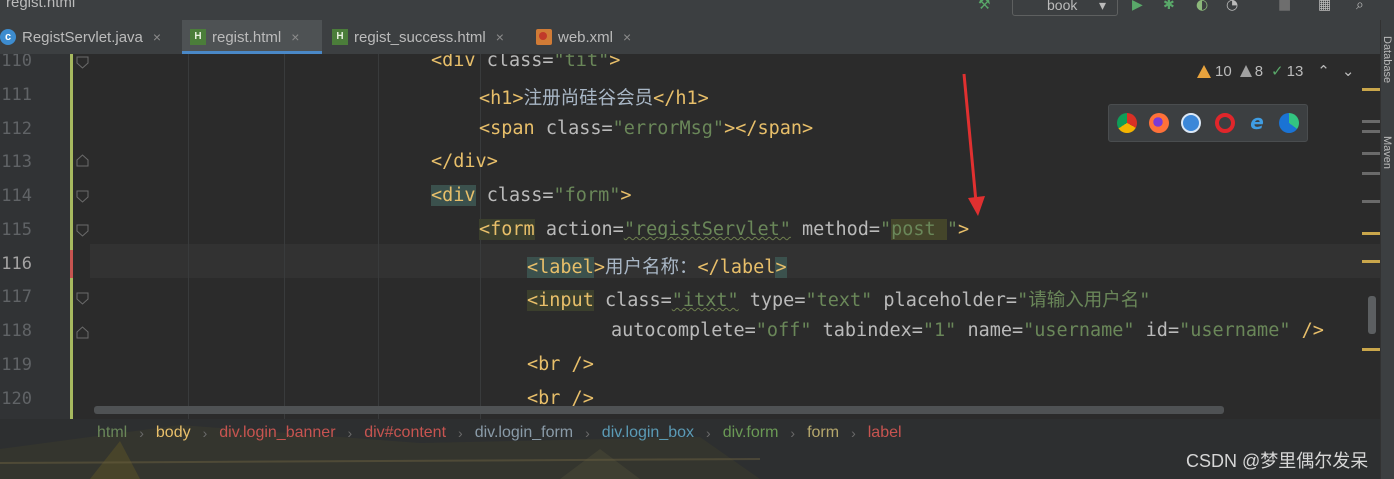 This screenshot has height=479, width=1394. Describe the element at coordinates (1277, 461) in the screenshot. I see `watermark: CSDN @梦里偶尔发呆` at that location.